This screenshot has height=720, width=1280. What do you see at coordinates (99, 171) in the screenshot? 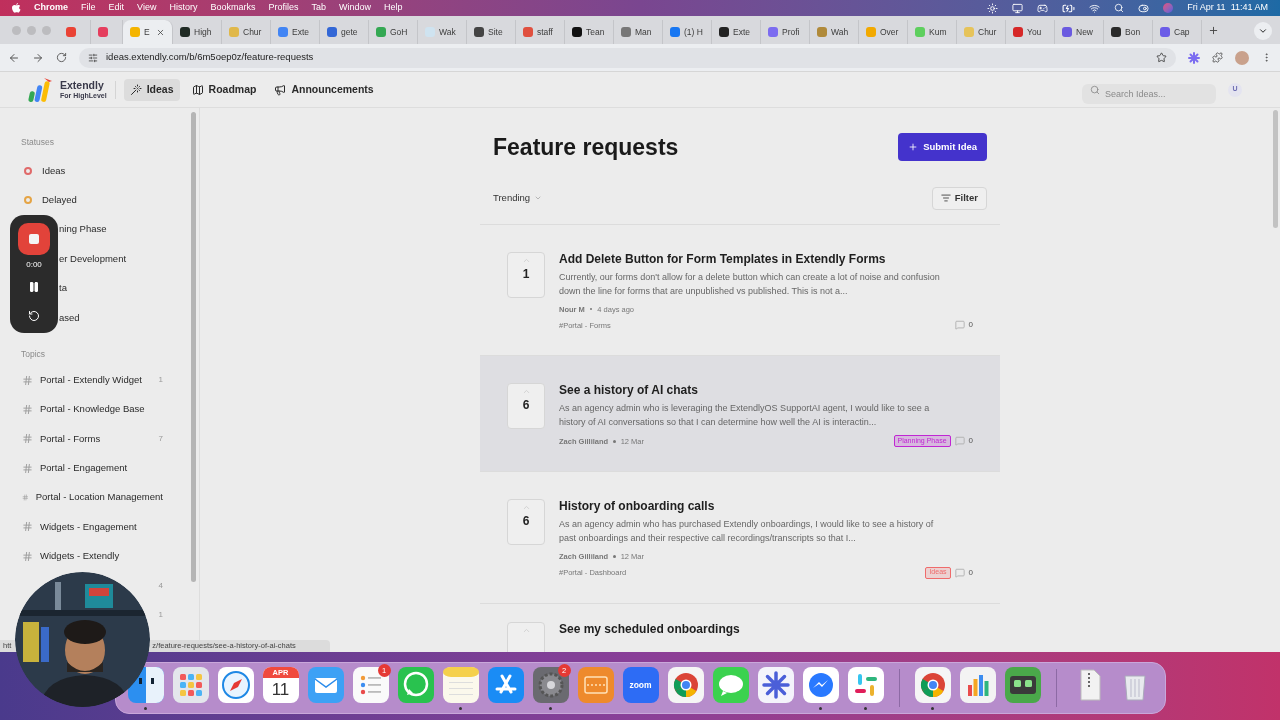
I see `status-item: Ideas` at bounding box center [99, 171].